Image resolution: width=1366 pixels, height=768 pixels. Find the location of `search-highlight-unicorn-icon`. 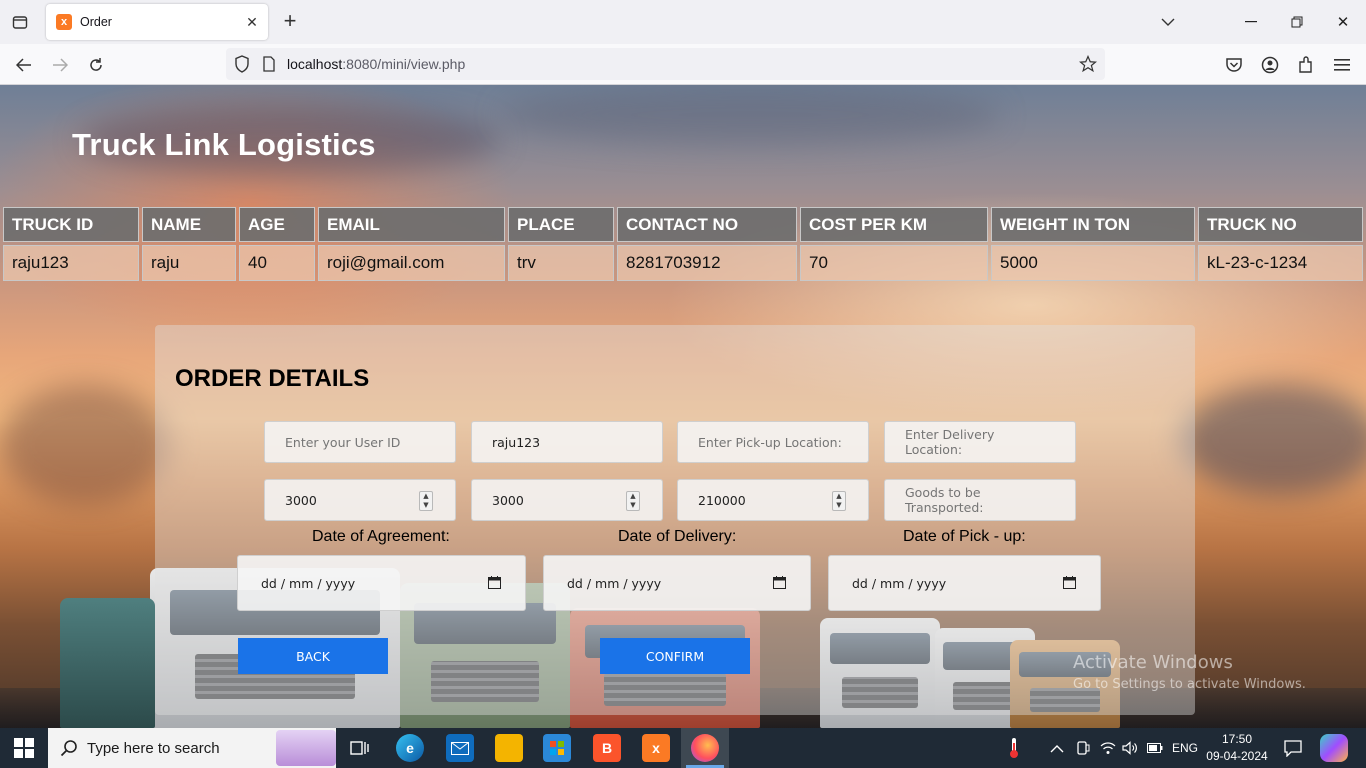

search-highlight-unicorn-icon is located at coordinates (306, 748).